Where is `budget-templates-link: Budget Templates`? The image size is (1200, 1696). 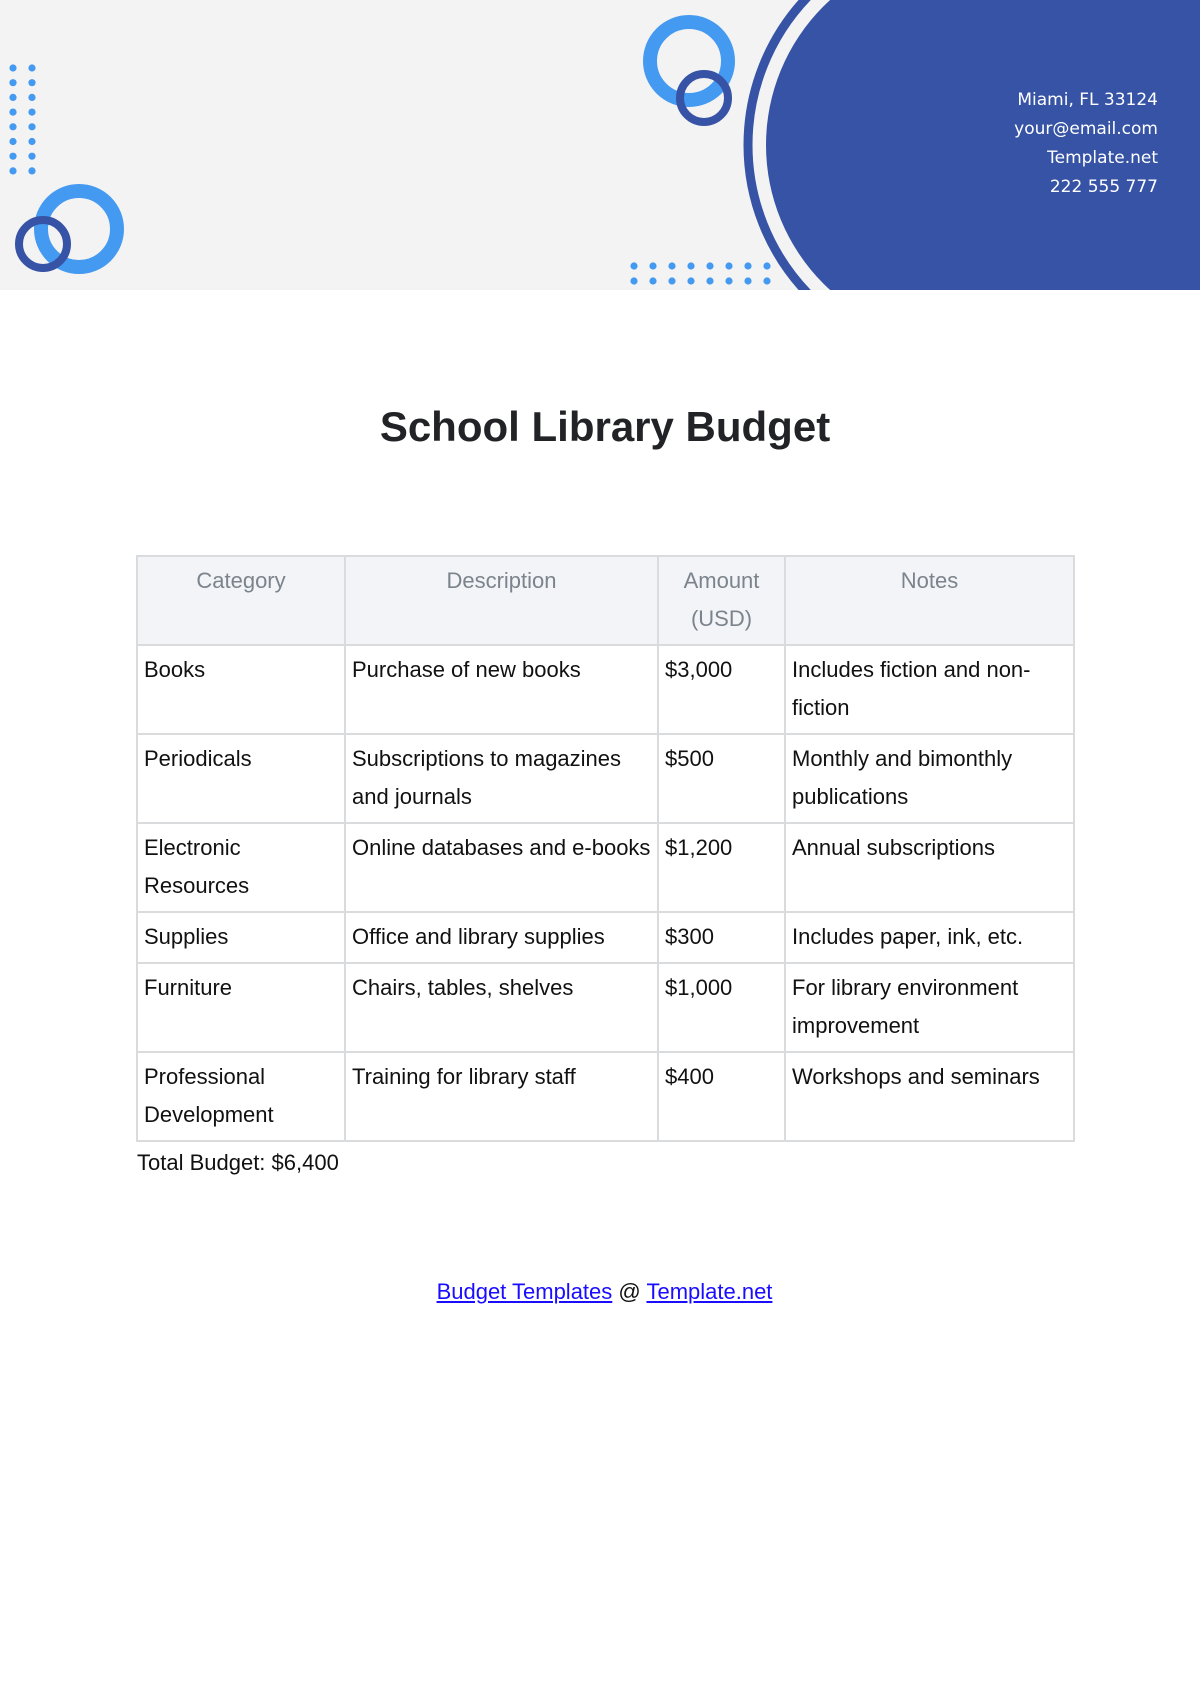 budget-templates-link: Budget Templates is located at coordinates (525, 1291).